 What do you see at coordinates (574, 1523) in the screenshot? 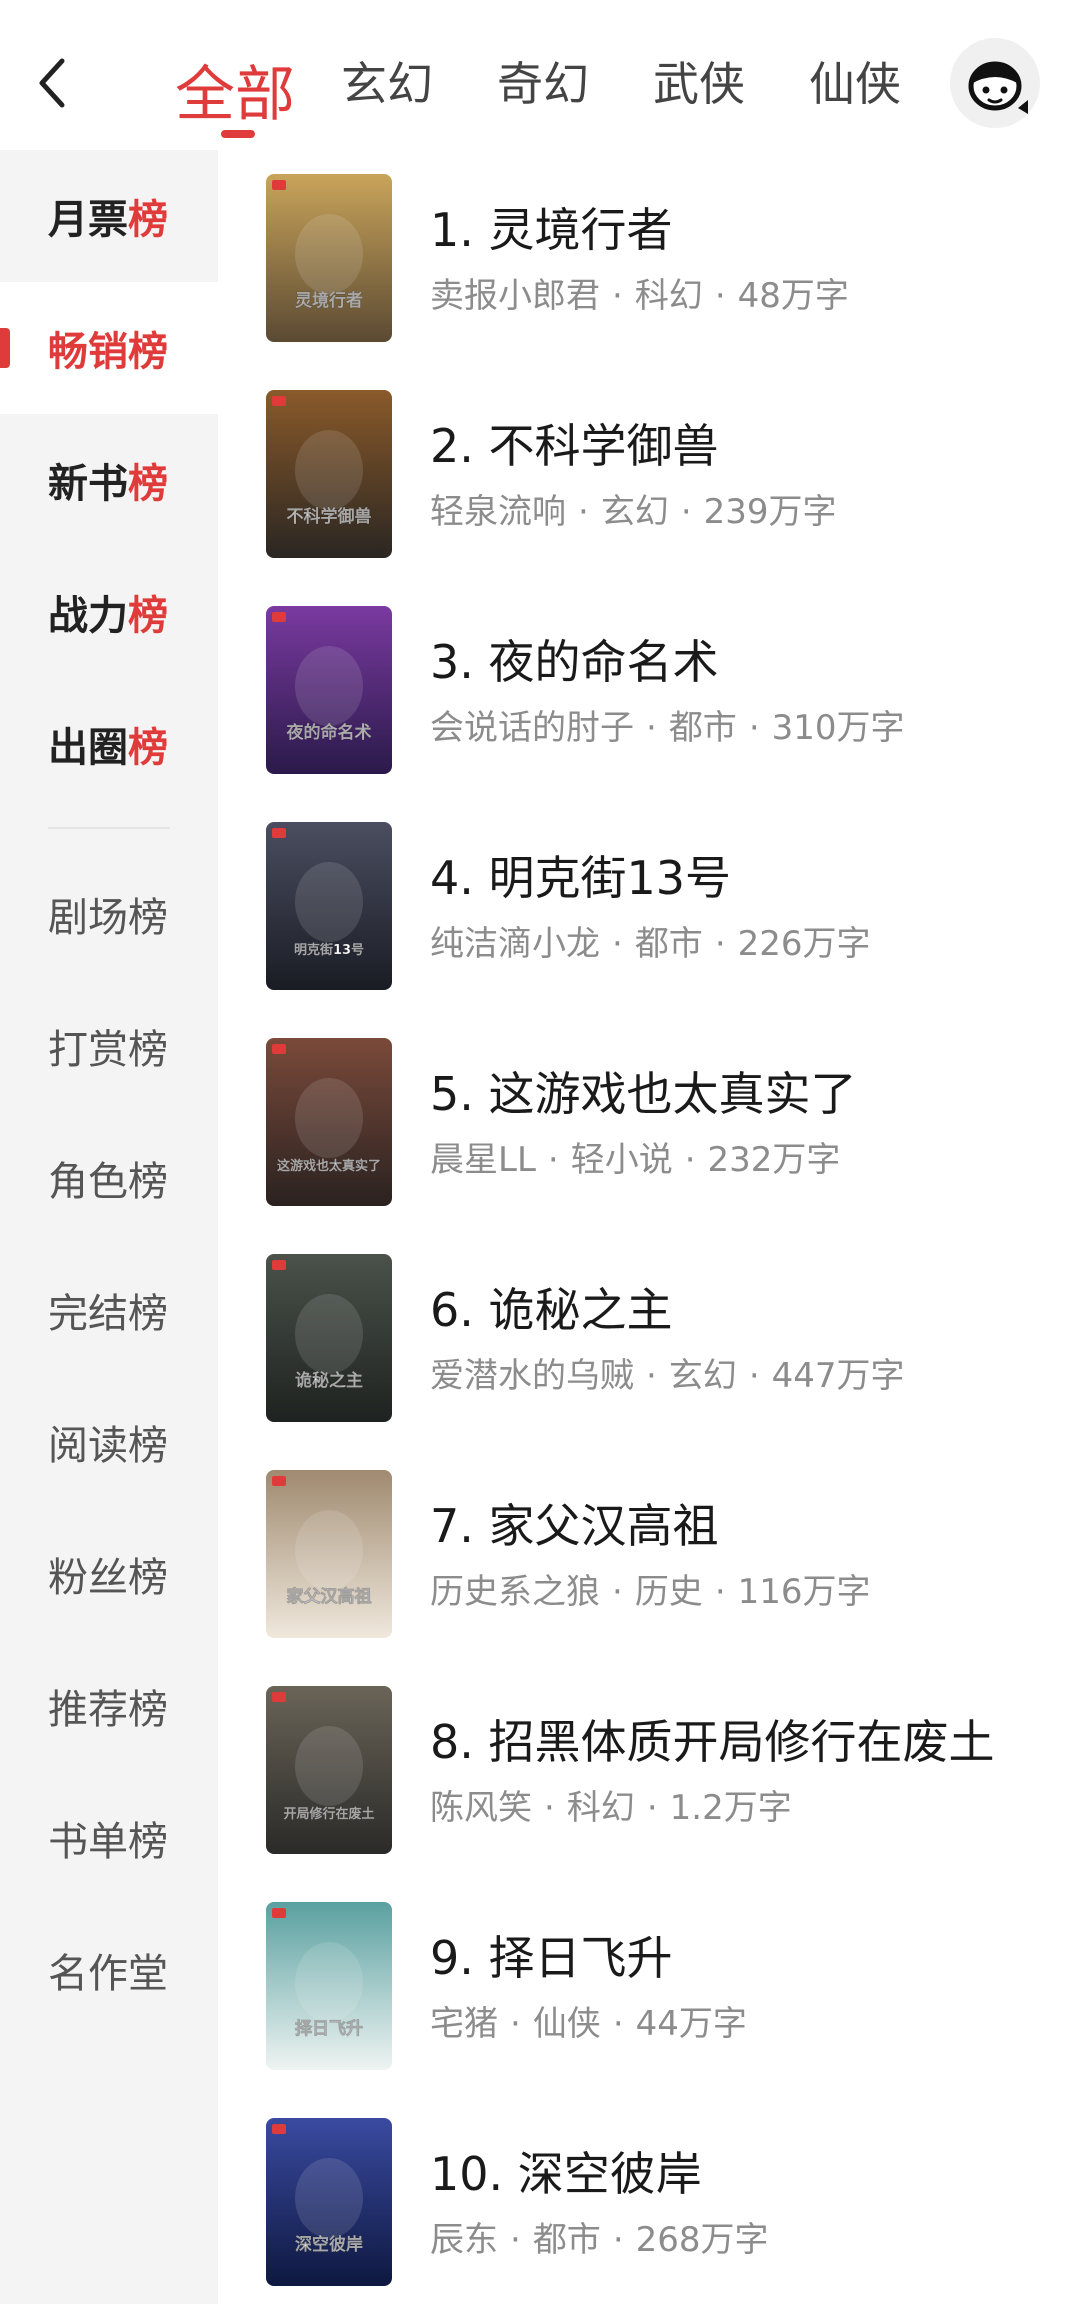
I see `book-title: 7. 家父汉高祖` at bounding box center [574, 1523].